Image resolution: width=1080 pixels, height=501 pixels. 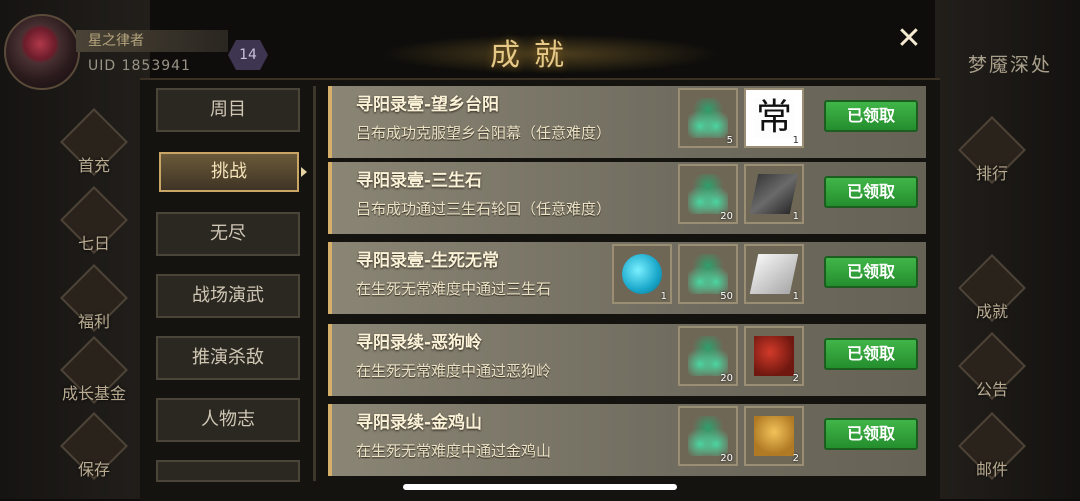 What do you see at coordinates (419, 423) in the screenshot?
I see `achievement-title: 寻阳录续-金鸡山` at bounding box center [419, 423].